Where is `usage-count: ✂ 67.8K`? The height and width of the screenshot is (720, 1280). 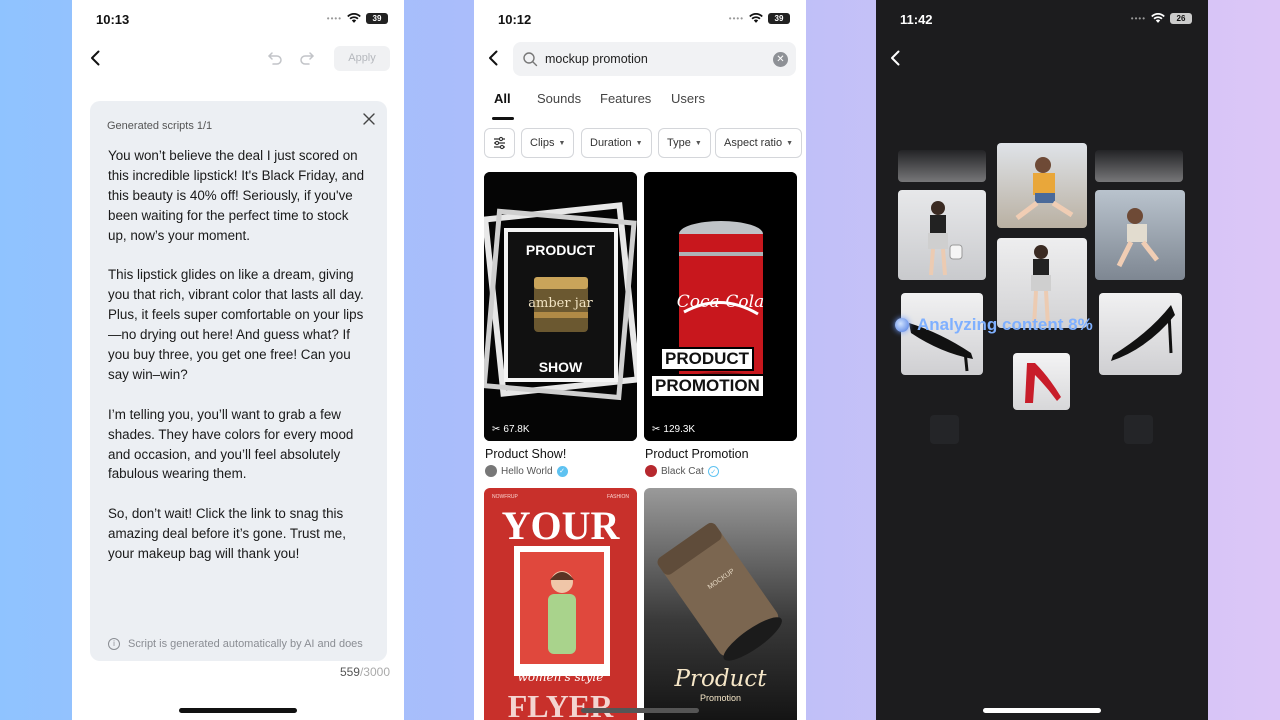
usage-count: ✂ 67.8K is located at coordinates (511, 429).